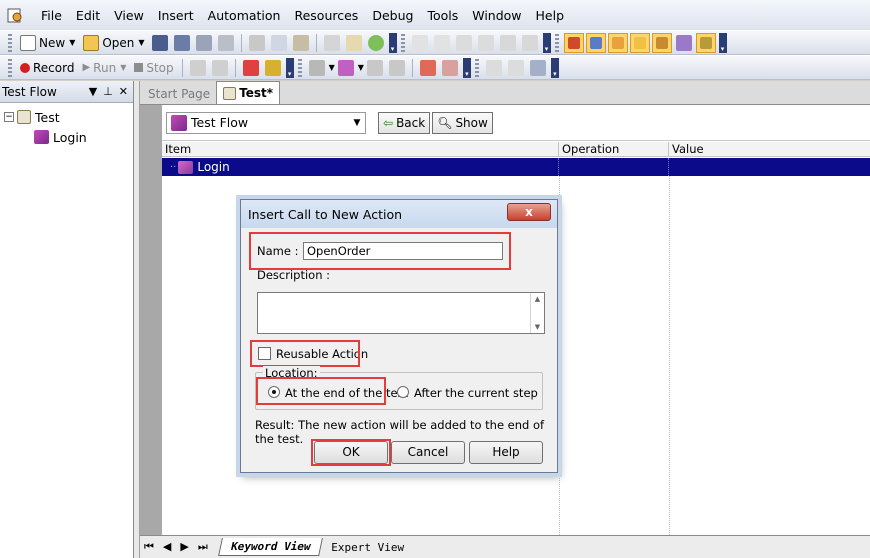 This screenshot has height=558, width=870. Describe the element at coordinates (256, 42) in the screenshot. I see `cut-icon` at that location.